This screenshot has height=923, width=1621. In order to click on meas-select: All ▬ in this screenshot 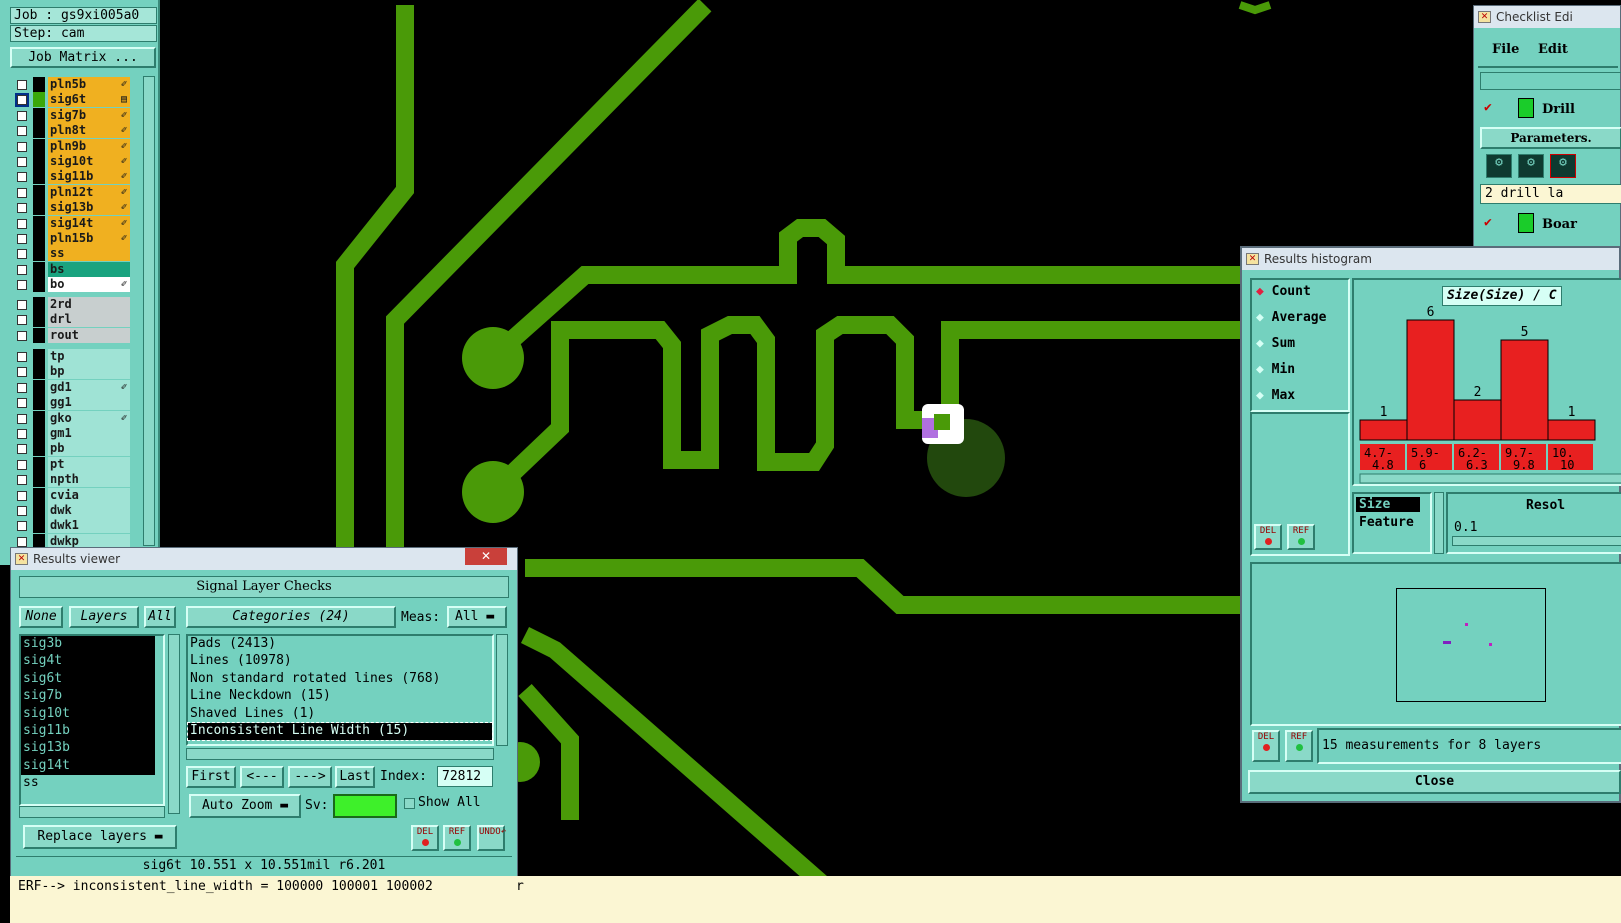, I will do `click(477, 617)`.